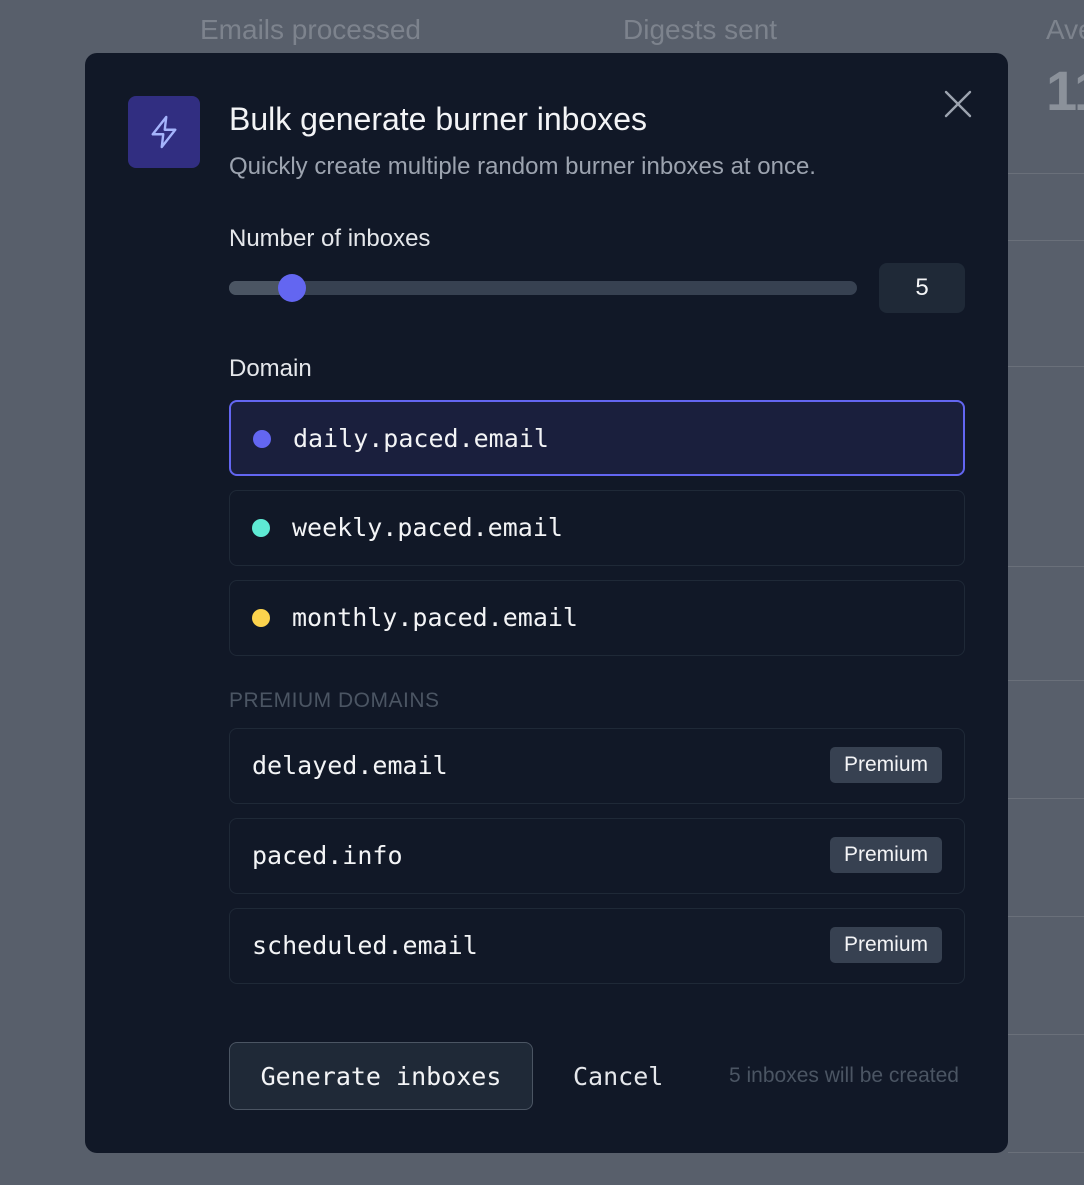 Image resolution: width=1084 pixels, height=1185 pixels. Describe the element at coordinates (597, 856) in the screenshot. I see `premium-domain-paced-info: paced.info Premium` at that location.